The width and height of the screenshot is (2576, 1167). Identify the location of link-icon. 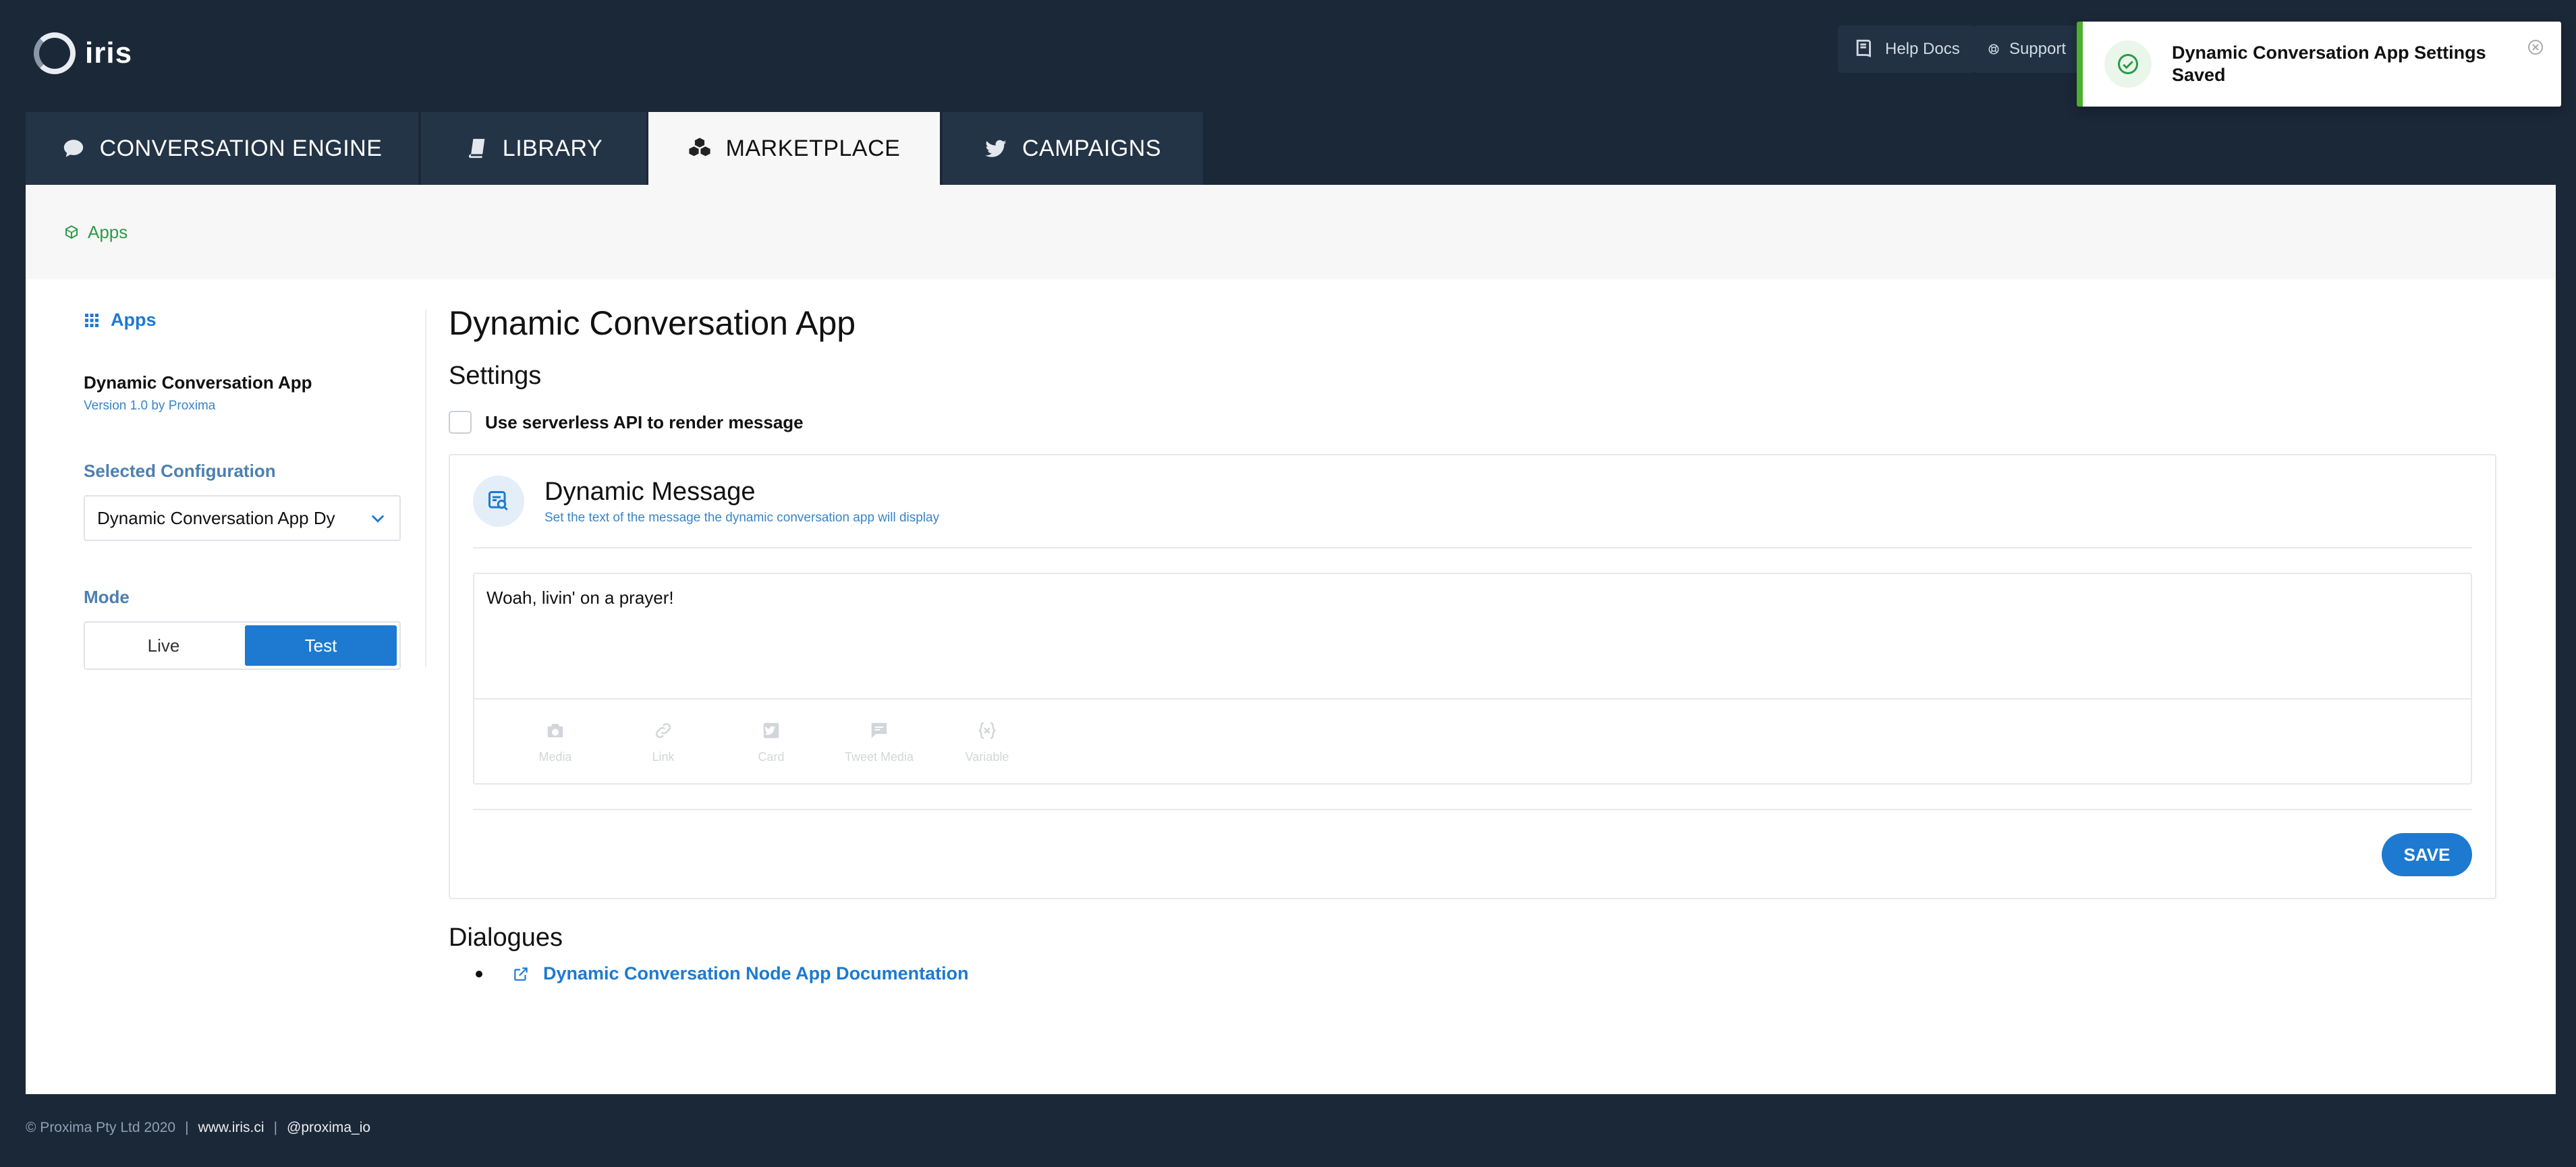
(663, 730).